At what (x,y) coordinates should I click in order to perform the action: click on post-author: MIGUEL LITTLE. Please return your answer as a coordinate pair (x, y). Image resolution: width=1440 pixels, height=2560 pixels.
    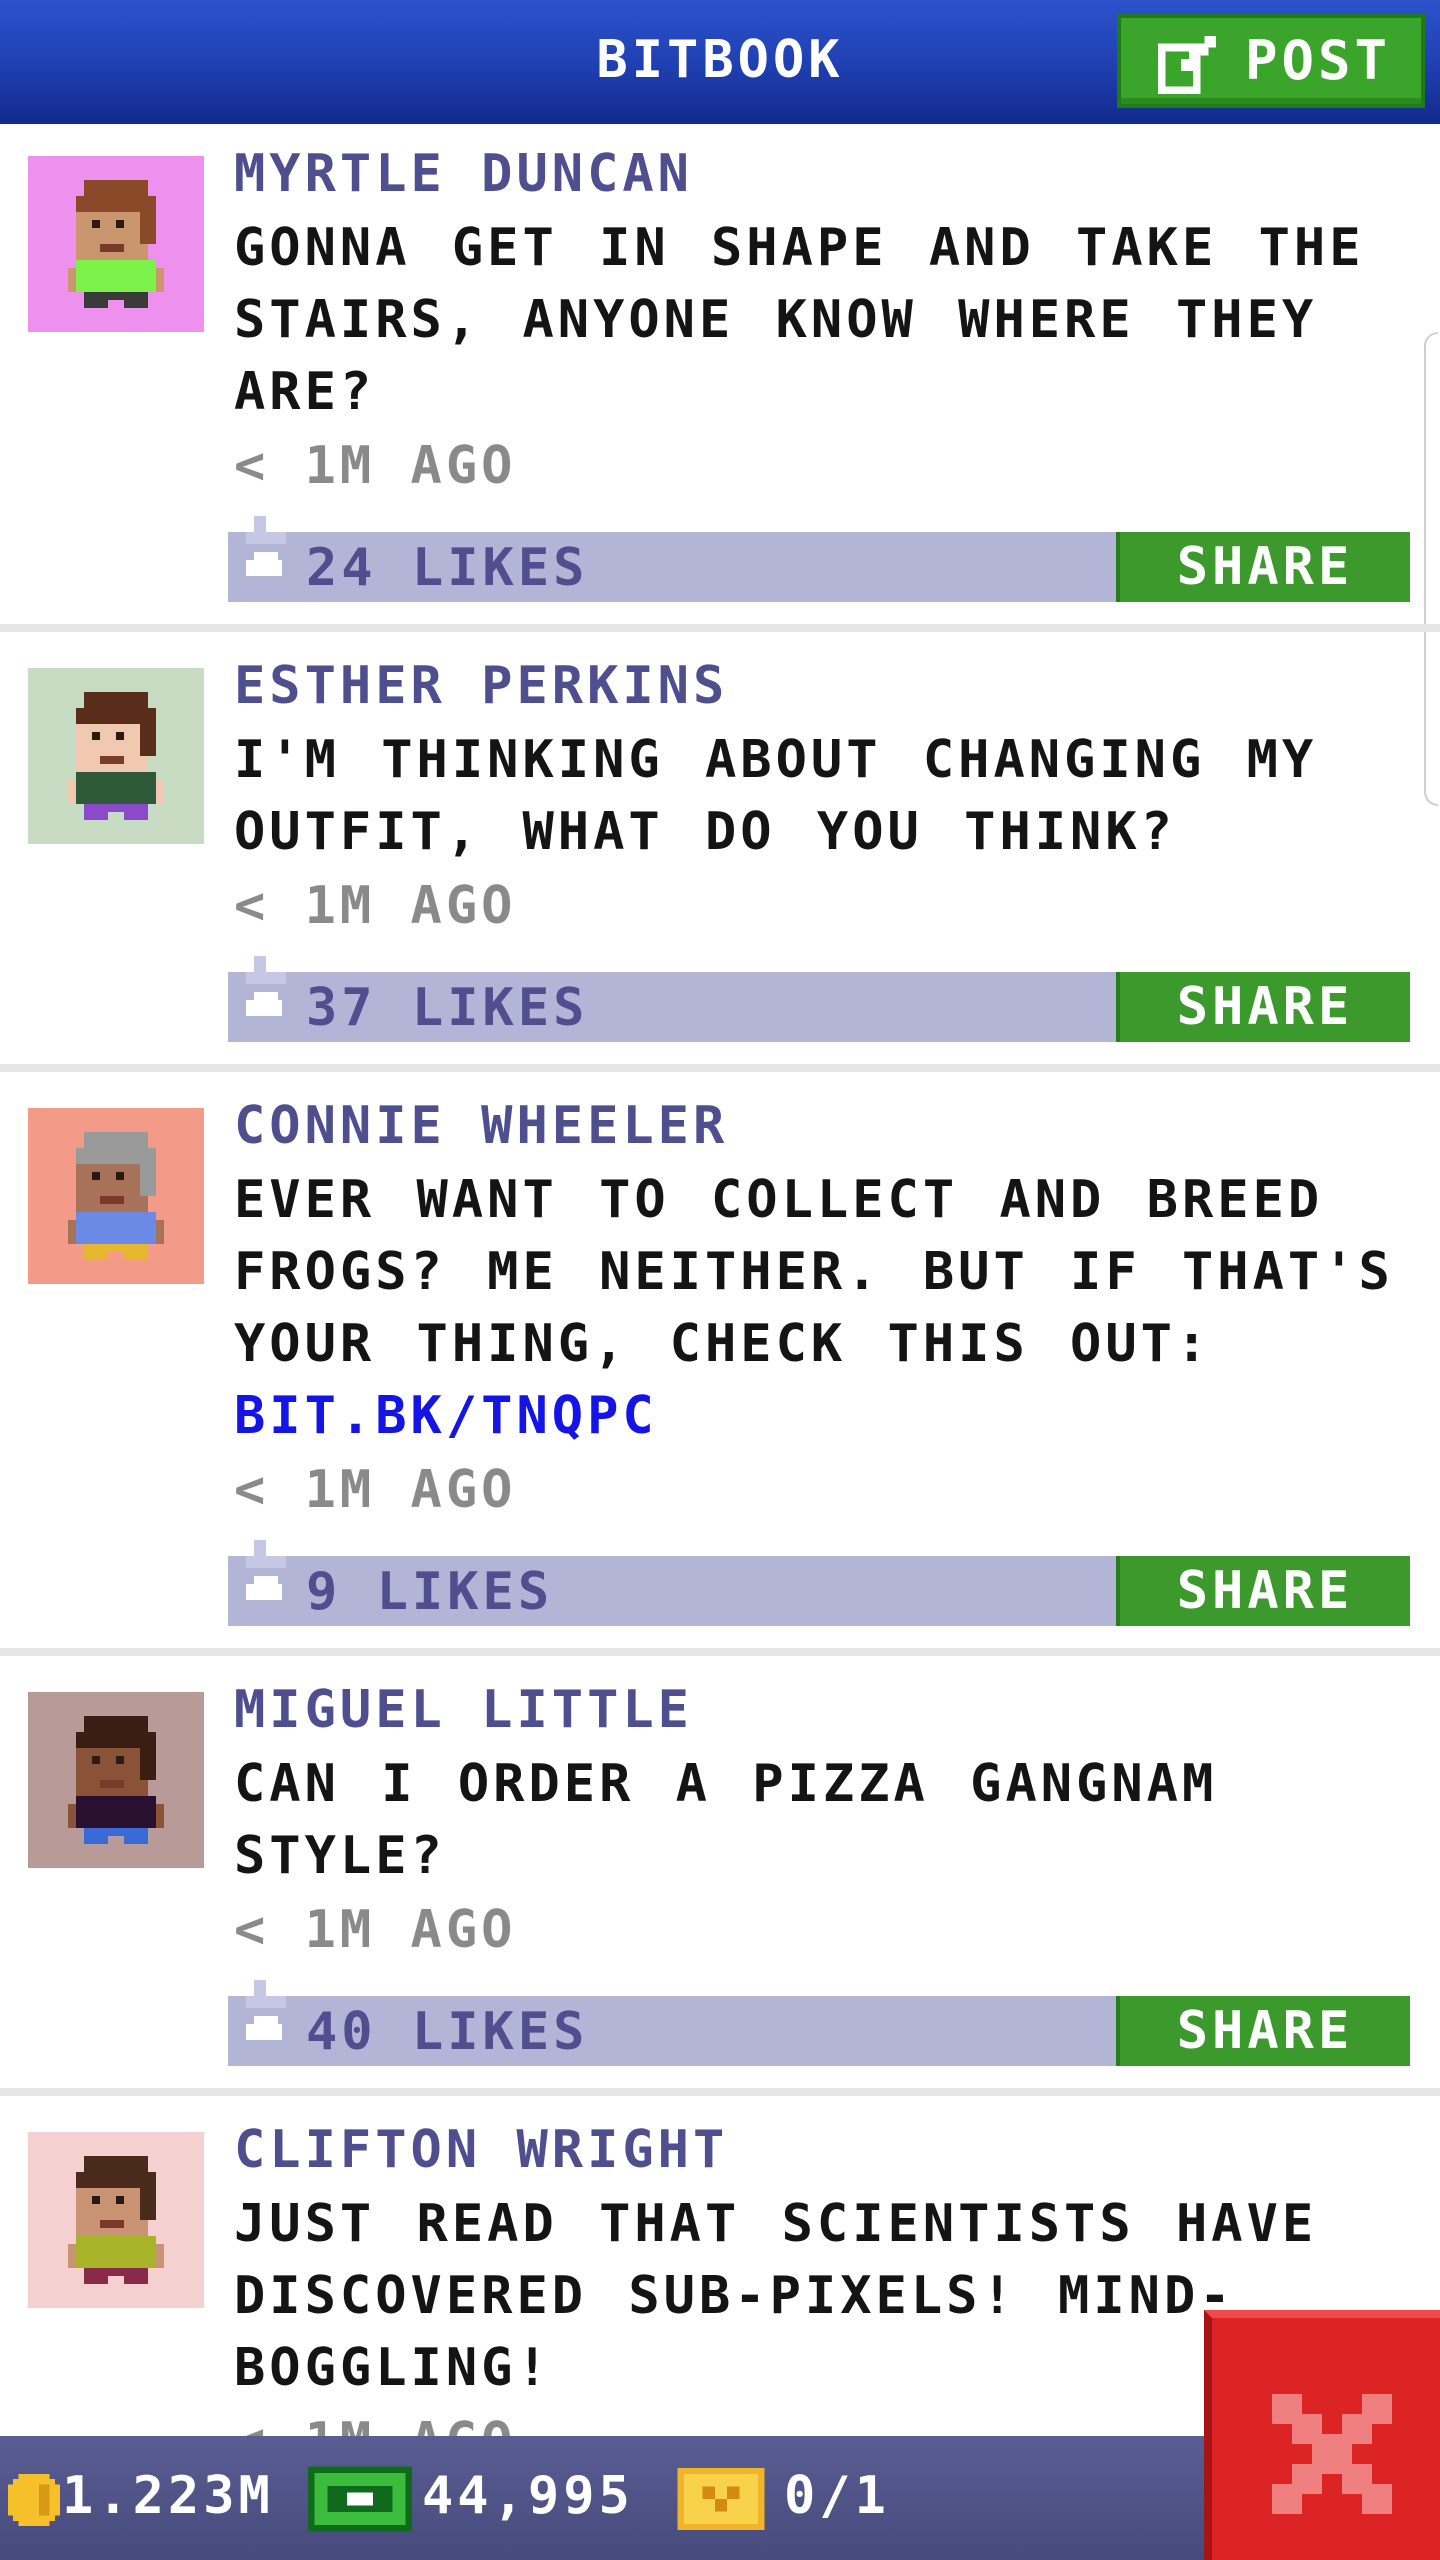
    Looking at the image, I should click on (463, 1710).